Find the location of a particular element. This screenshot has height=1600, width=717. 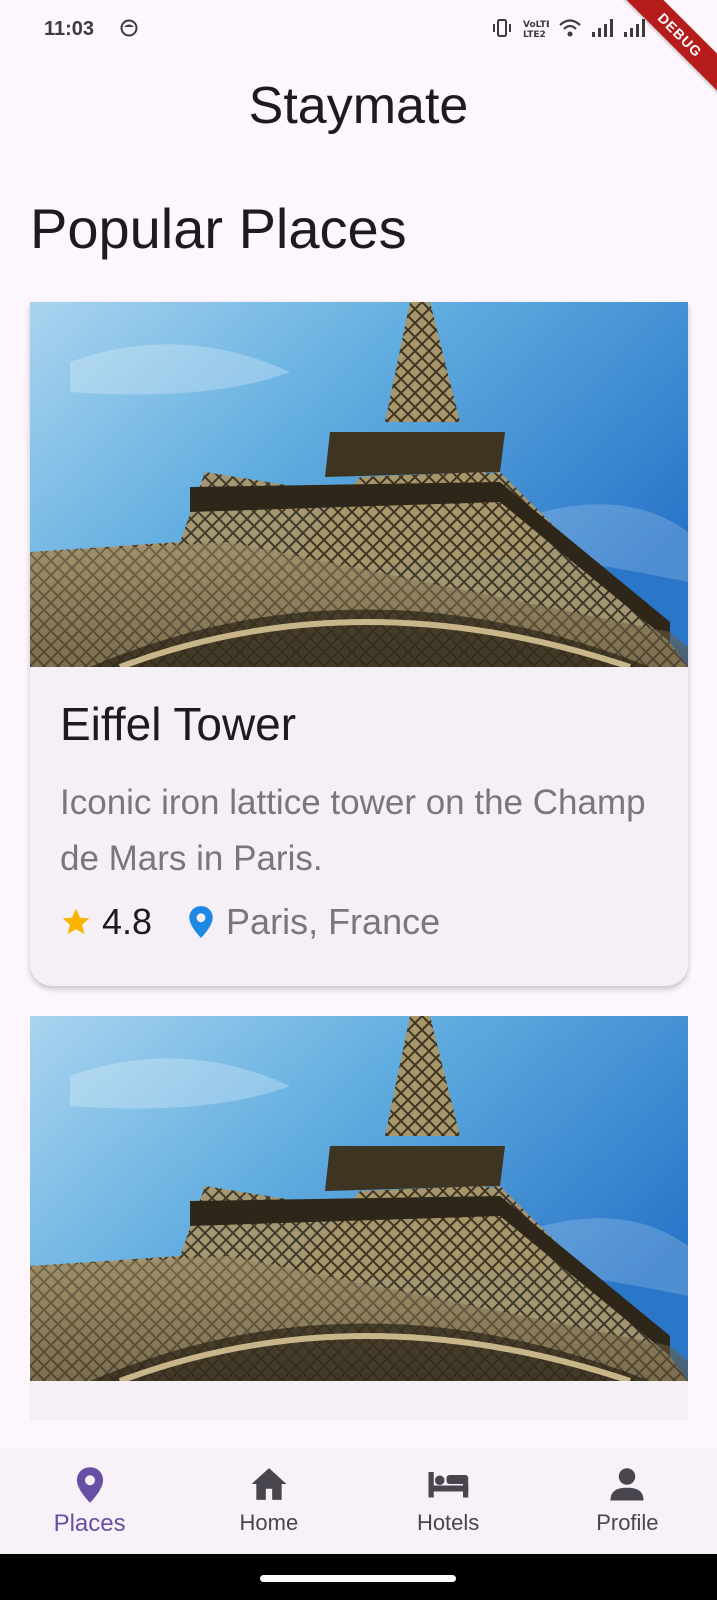

svg-text: LTE2 is located at coordinates (534, 34).